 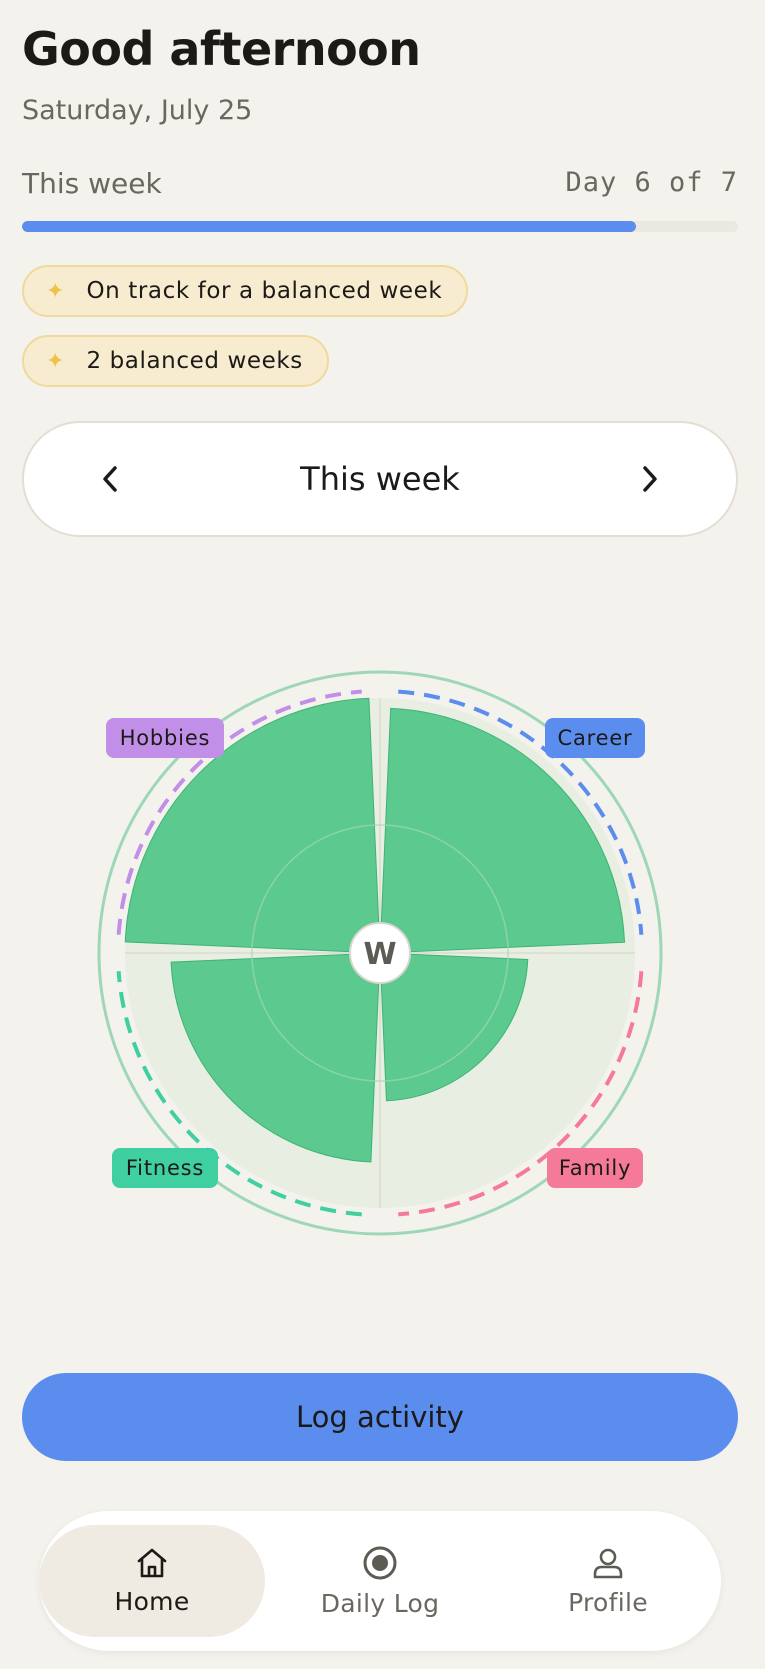 What do you see at coordinates (595, 1168) in the screenshot?
I see `wheel-label-family: Family` at bounding box center [595, 1168].